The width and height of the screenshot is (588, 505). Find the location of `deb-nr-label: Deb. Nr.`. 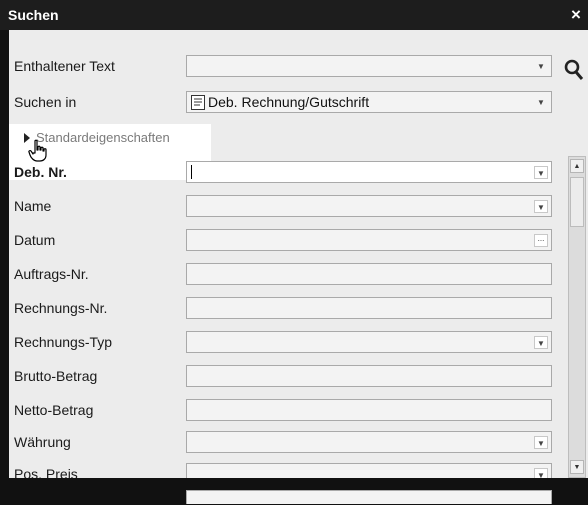

deb-nr-label: Deb. Nr. is located at coordinates (40, 172).